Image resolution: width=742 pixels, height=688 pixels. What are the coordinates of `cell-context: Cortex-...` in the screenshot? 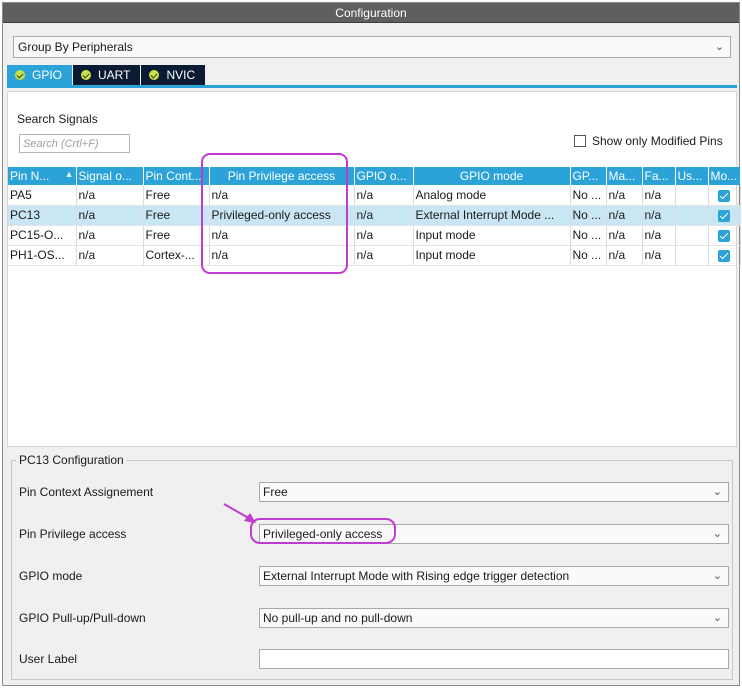 It's located at (176, 255).